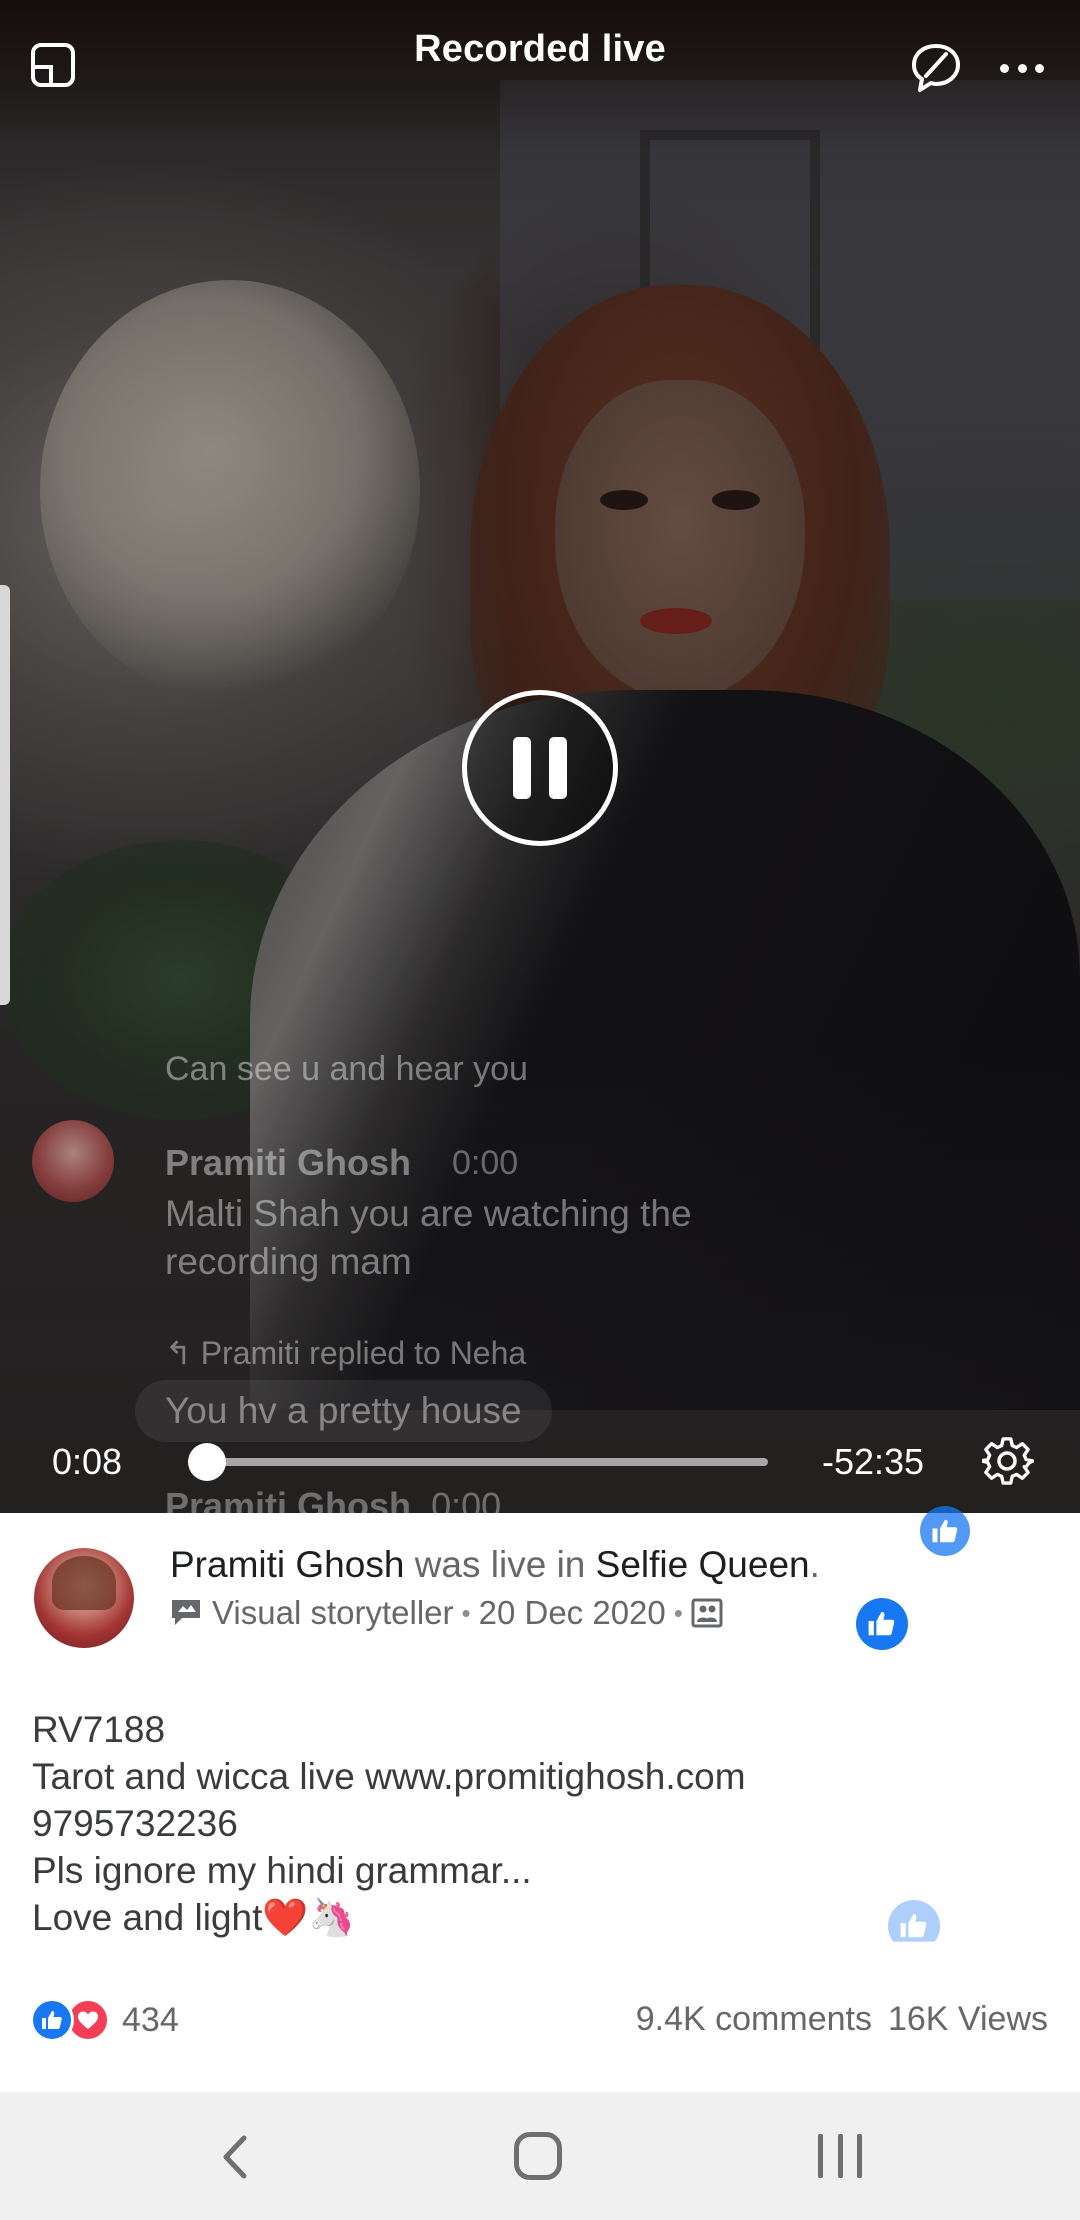 Image resolution: width=1080 pixels, height=2220 pixels. What do you see at coordinates (936, 68) in the screenshot?
I see `comments-off-icon` at bounding box center [936, 68].